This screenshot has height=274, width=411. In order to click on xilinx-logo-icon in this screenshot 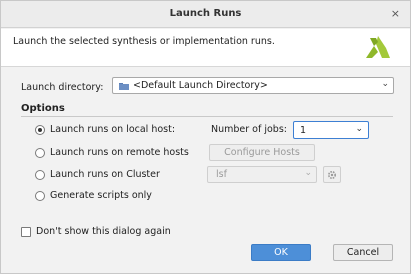, I will do `click(378, 47)`.